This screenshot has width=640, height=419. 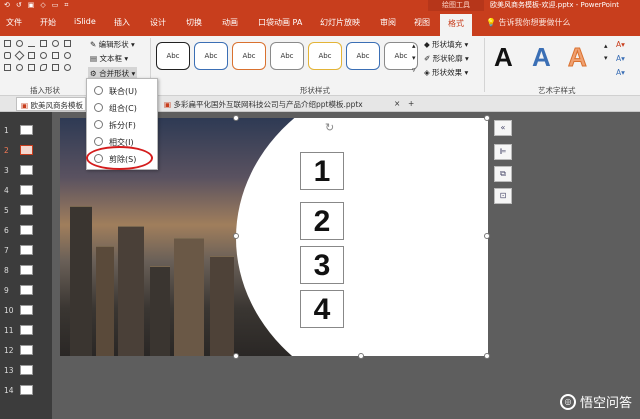 I want to click on quick-access-item: ↺, so click(x=19, y=5).